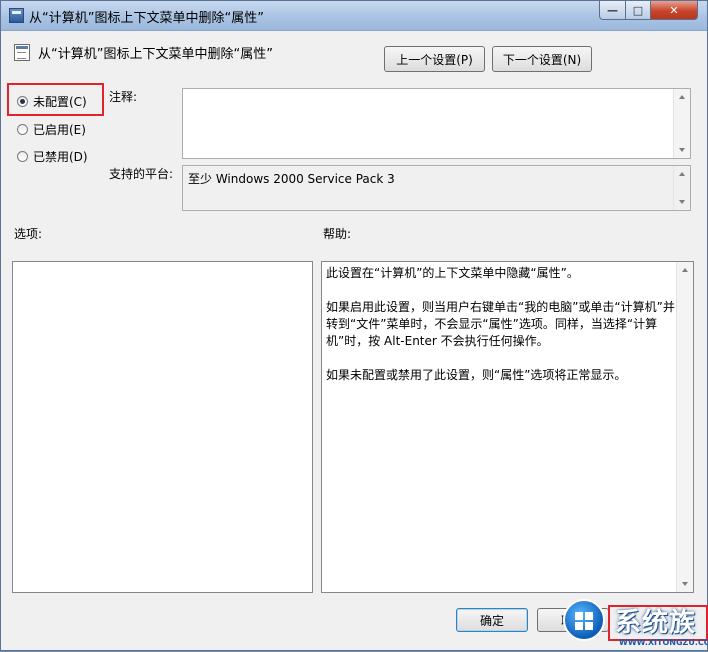 Image resolution: width=708 pixels, height=652 pixels. I want to click on radio-label: 已禁用(D), so click(60, 157).